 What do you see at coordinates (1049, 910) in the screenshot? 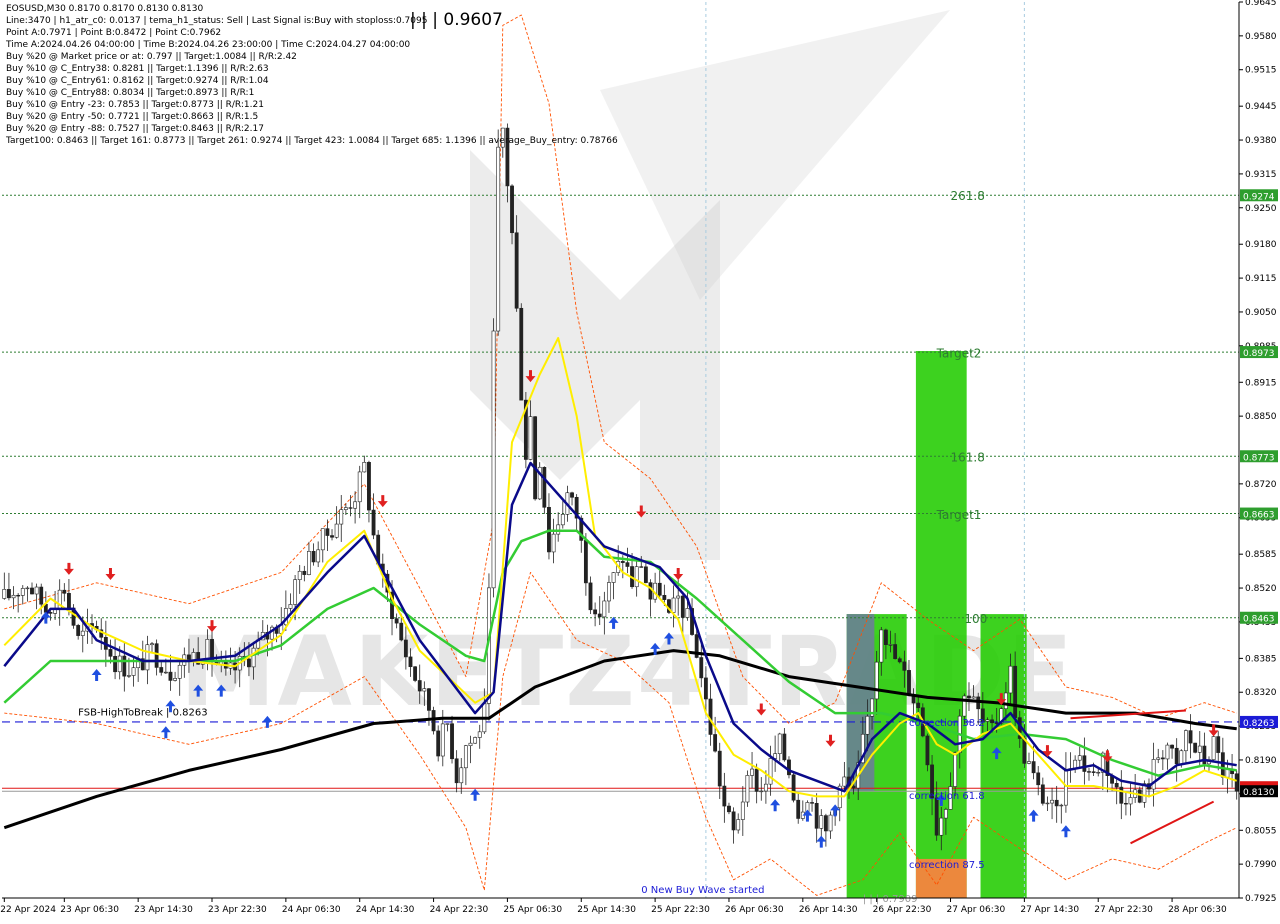
I see `x-tick-label-14: 27 Apr 14:30` at bounding box center [1049, 910].